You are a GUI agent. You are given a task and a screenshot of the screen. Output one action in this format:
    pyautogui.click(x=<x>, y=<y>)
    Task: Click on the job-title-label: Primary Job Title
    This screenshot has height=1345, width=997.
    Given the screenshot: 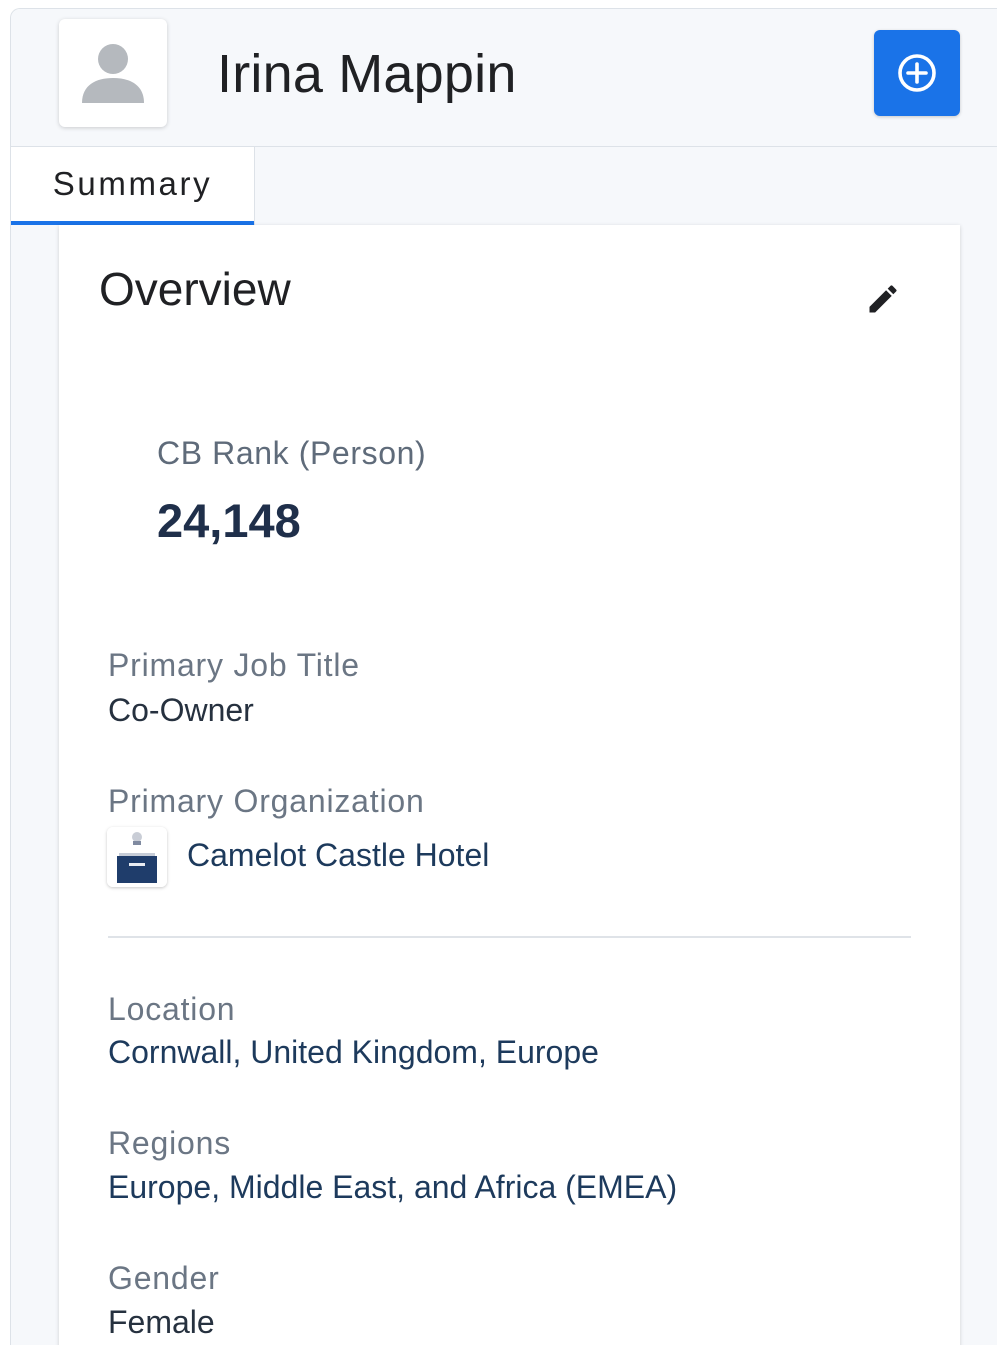 What is the action you would take?
    pyautogui.click(x=234, y=665)
    